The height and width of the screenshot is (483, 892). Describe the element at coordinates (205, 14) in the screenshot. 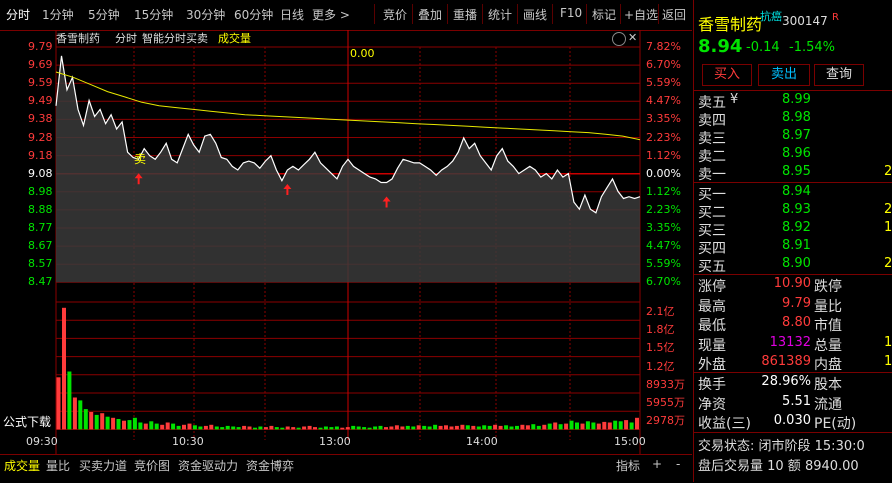

I see `tab-30min: 30分钟` at that location.